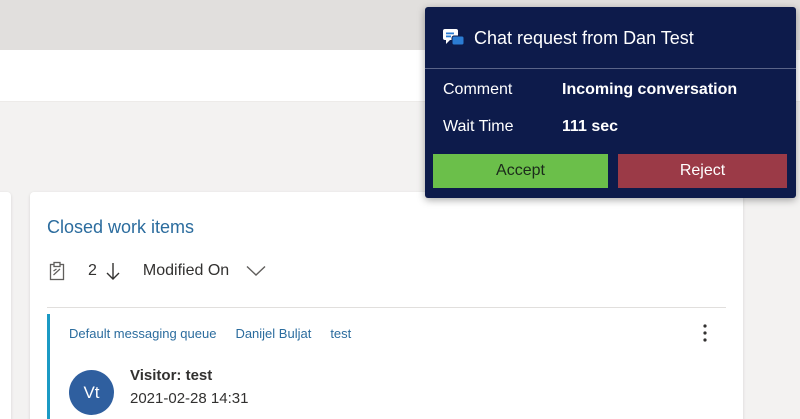 The image size is (800, 419). Describe the element at coordinates (478, 89) in the screenshot. I see `comment-label: Comment` at that location.